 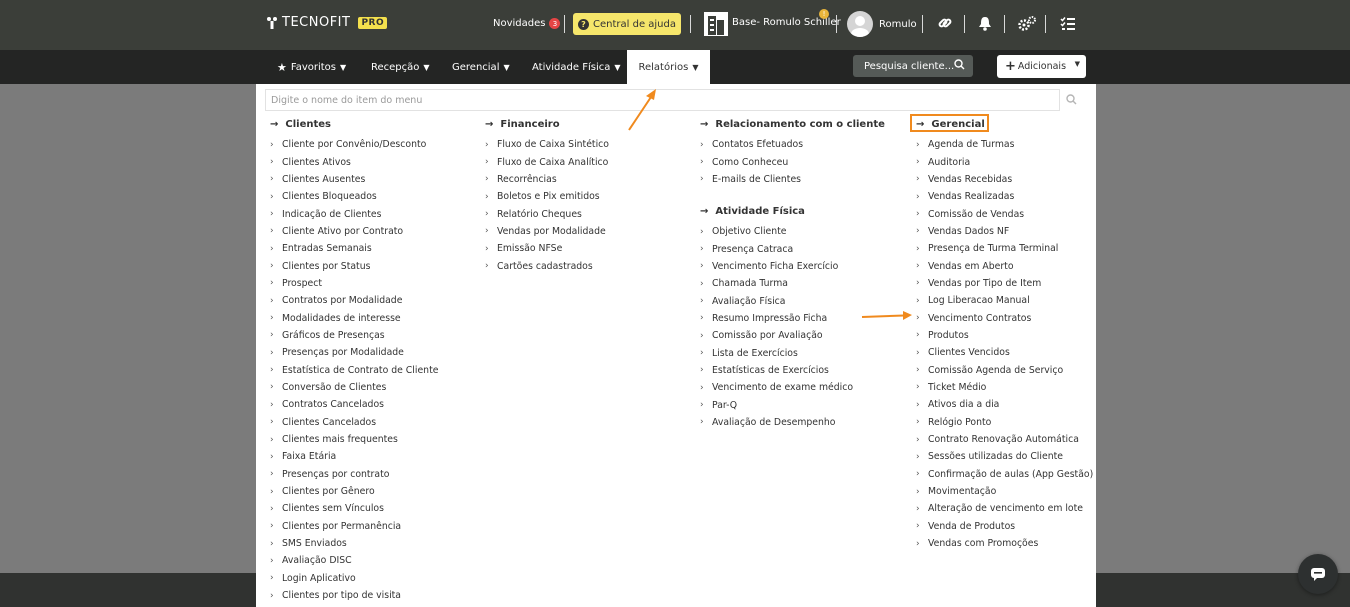 What do you see at coordinates (1004, 248) in the screenshot?
I see `menu-item: › Presença de Turma Terminal` at bounding box center [1004, 248].